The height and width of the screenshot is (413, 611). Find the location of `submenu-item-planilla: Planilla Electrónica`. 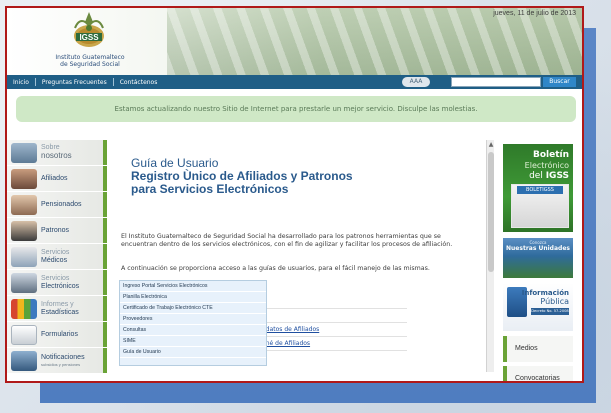

submenu-item-planilla: Planilla Electrónica is located at coordinates (193, 297).